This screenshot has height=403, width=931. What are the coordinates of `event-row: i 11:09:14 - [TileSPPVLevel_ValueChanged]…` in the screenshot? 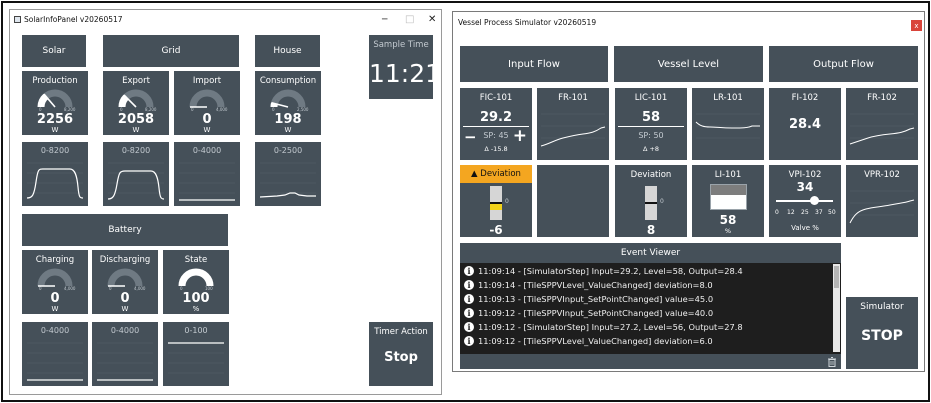 It's located at (588, 285).